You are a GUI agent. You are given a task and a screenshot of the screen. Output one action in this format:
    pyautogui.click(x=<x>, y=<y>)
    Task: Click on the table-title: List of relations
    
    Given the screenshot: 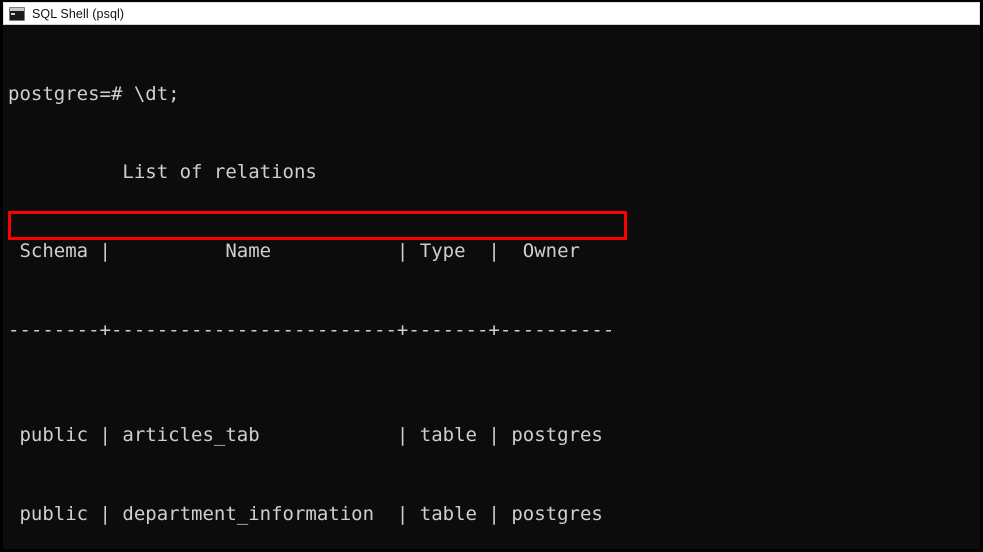 What is the action you would take?
    pyautogui.click(x=162, y=172)
    